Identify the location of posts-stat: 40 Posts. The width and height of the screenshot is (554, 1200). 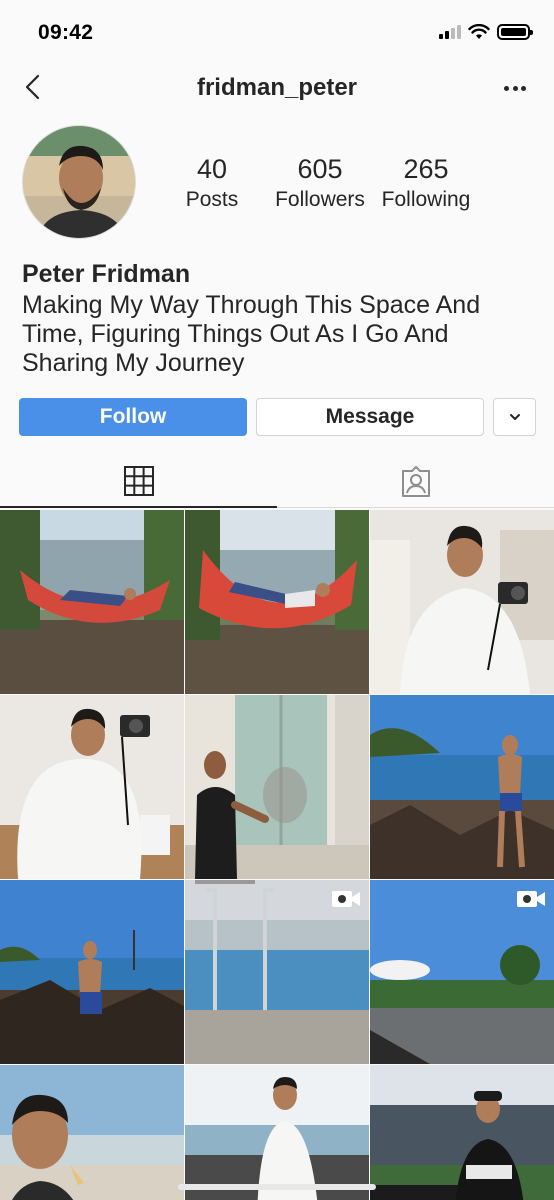
(212, 184).